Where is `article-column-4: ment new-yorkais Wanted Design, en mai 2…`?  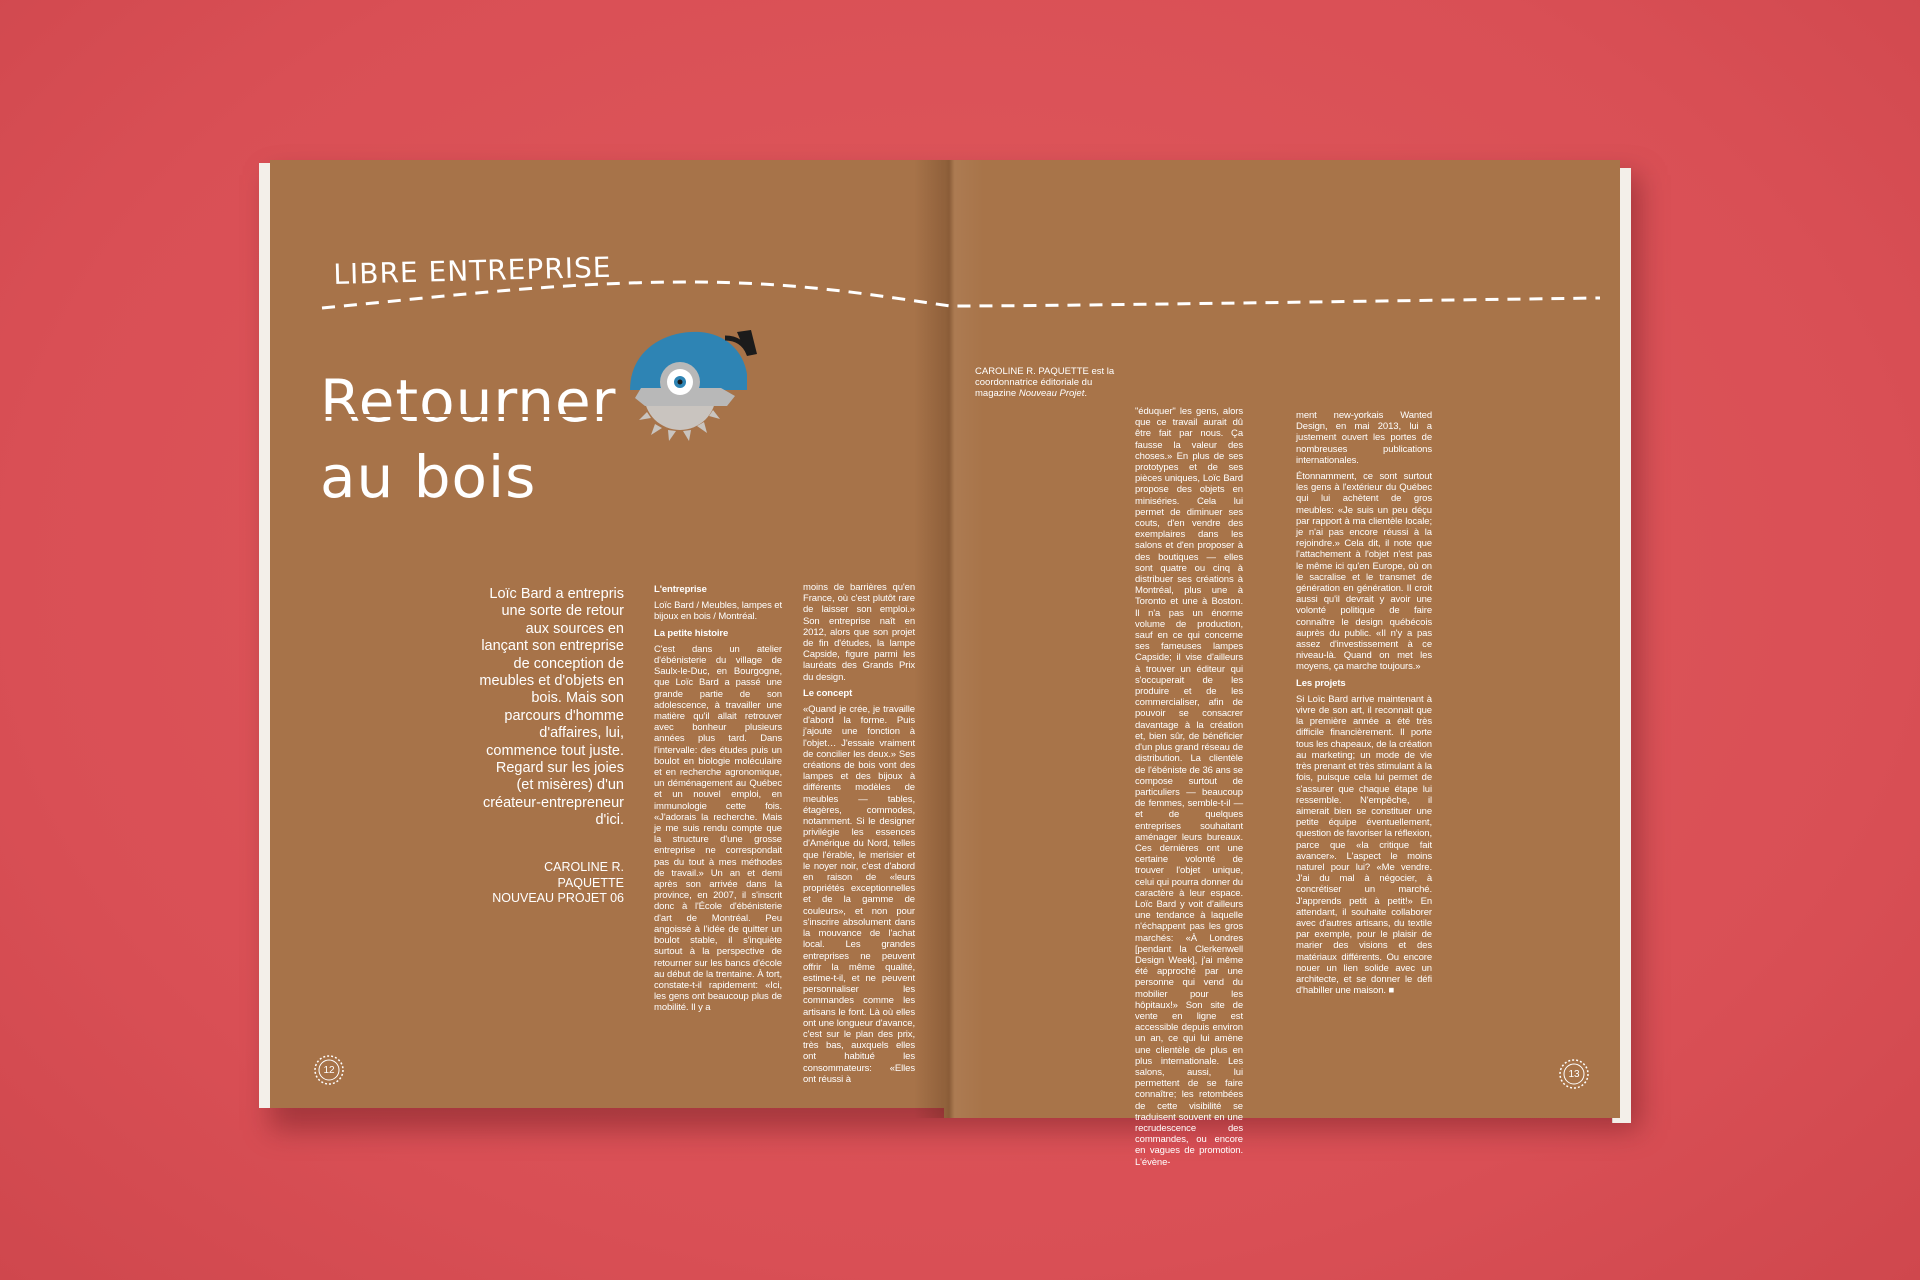 article-column-4: ment new-yorkais Wanted Design, en mai 2… is located at coordinates (1364, 705).